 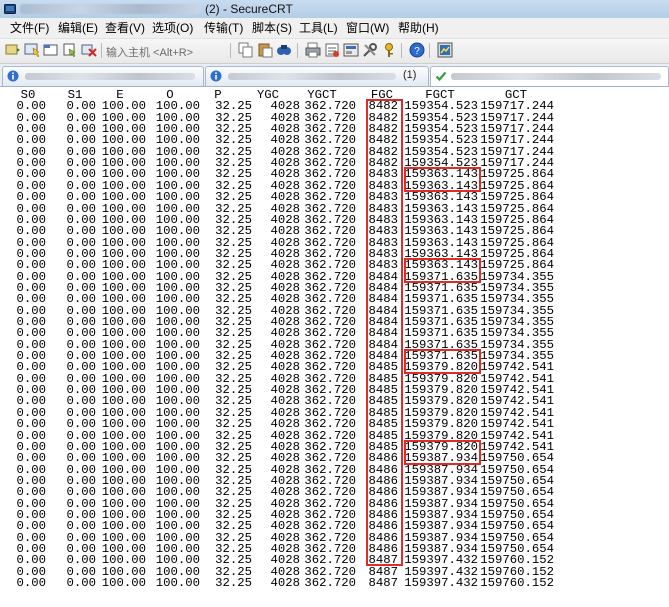 What do you see at coordinates (313, 50) in the screenshot?
I see `print-icon` at bounding box center [313, 50].